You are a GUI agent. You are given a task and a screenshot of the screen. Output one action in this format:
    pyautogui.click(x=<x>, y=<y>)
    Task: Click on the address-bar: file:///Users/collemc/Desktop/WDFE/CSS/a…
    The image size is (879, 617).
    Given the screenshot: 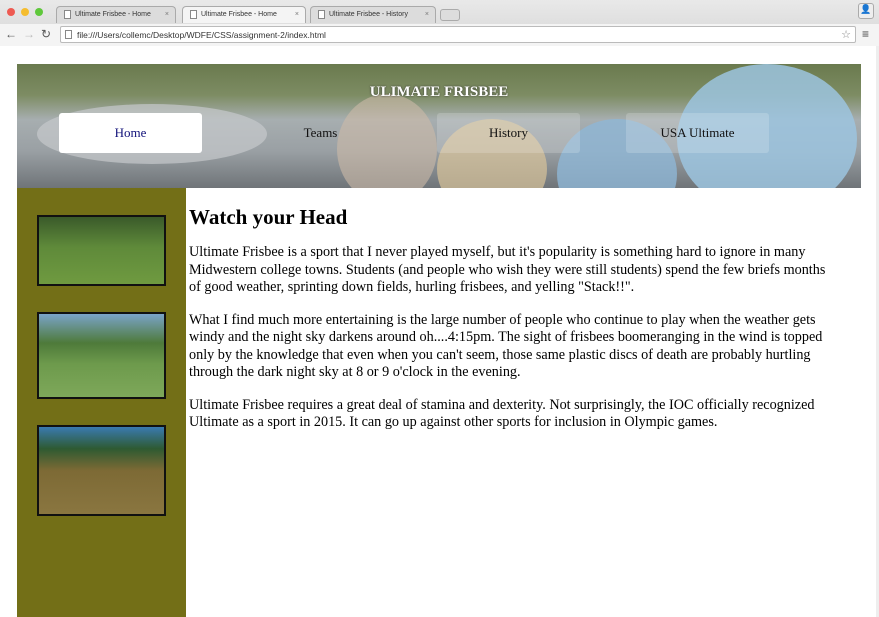 What is the action you would take?
    pyautogui.click(x=458, y=34)
    